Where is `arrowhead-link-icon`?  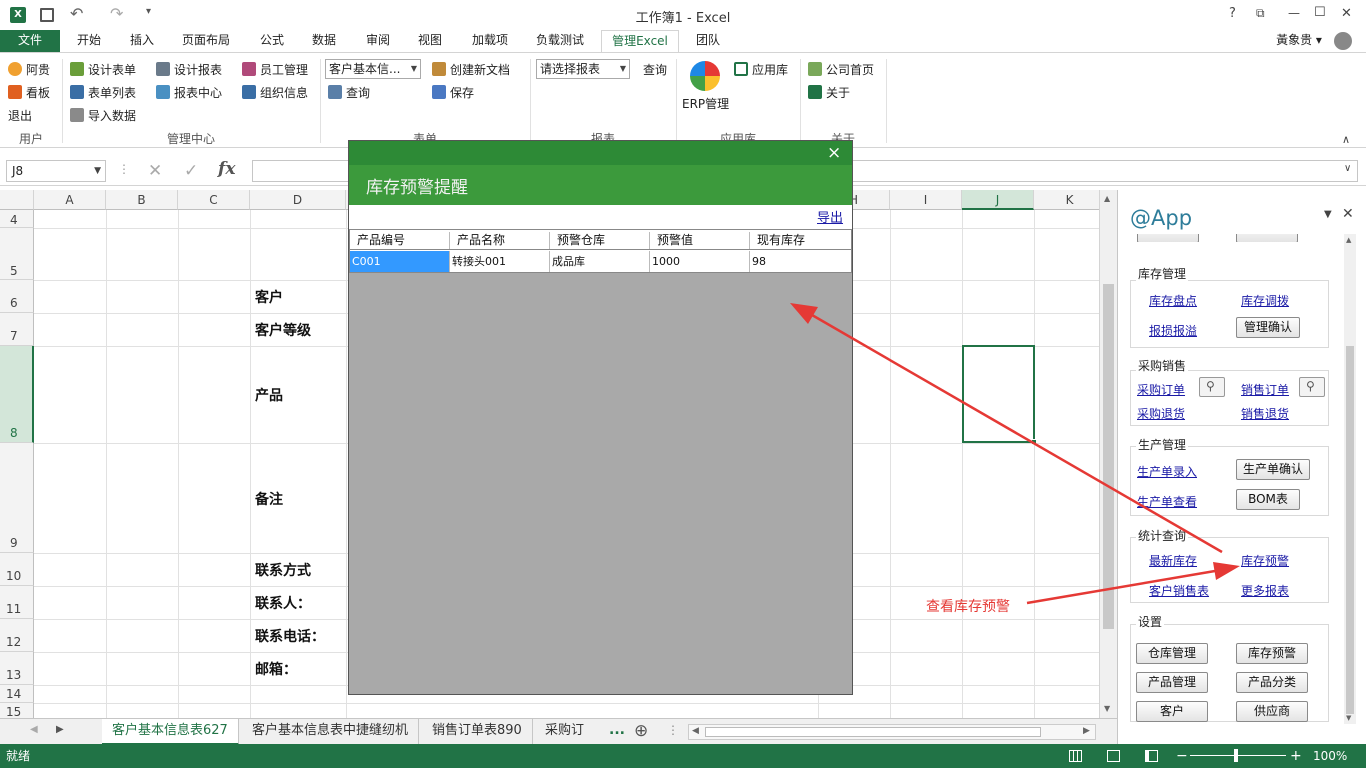
arrowhead-link-icon is located at coordinates (1226, 571).